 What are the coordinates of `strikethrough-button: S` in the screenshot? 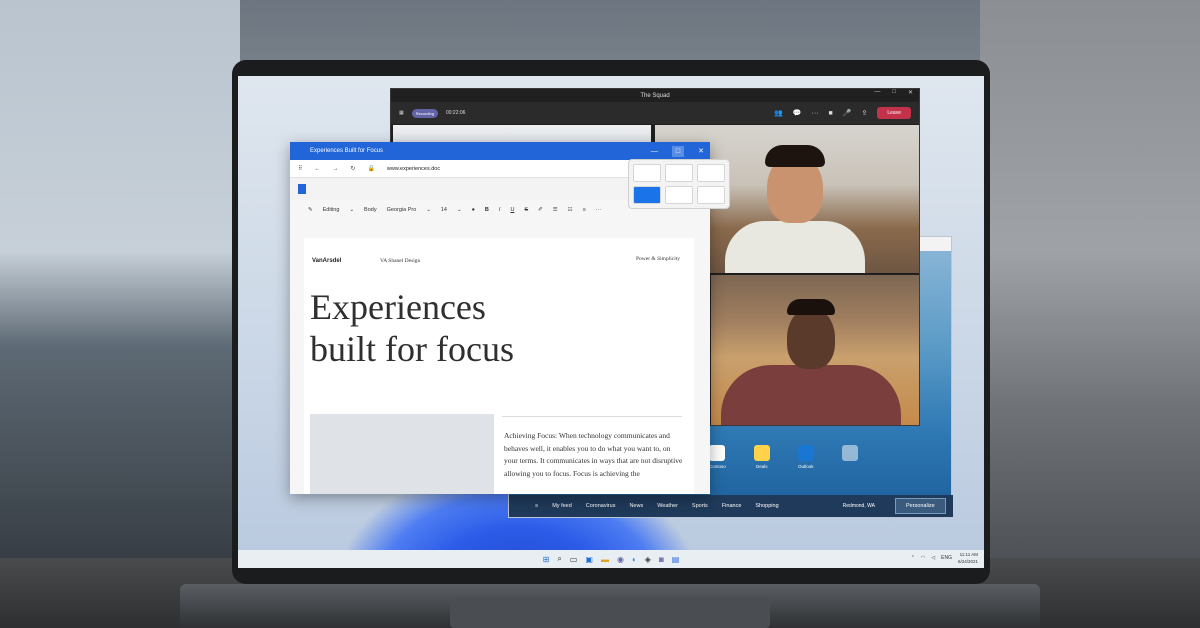 It's located at (526, 210).